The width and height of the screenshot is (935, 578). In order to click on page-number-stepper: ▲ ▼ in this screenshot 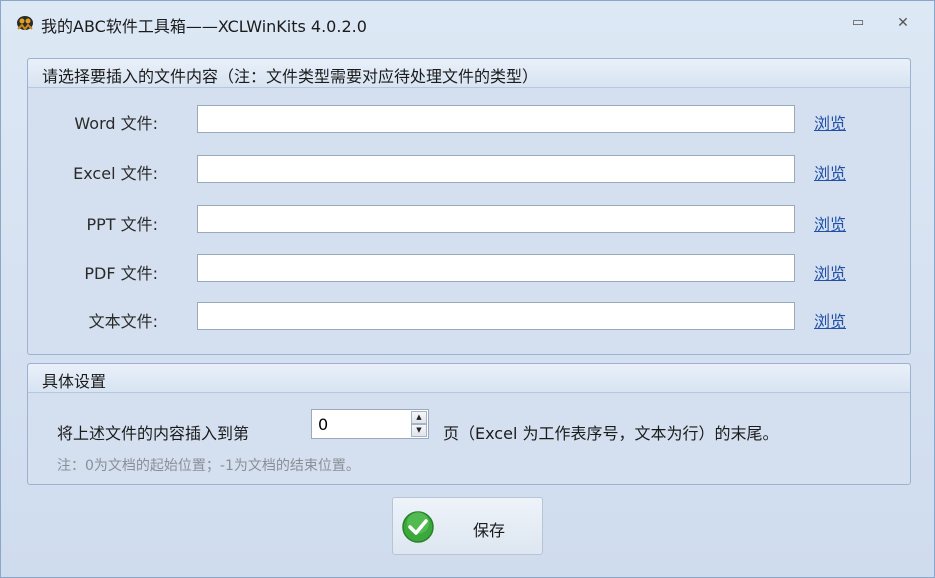, I will do `click(370, 424)`.